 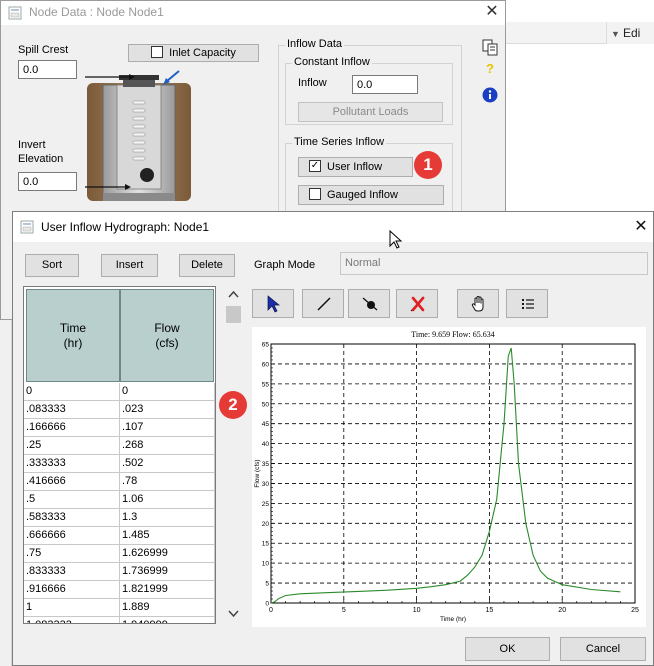 I want to click on table-row: .583333 1.3, so click(x=119, y=518).